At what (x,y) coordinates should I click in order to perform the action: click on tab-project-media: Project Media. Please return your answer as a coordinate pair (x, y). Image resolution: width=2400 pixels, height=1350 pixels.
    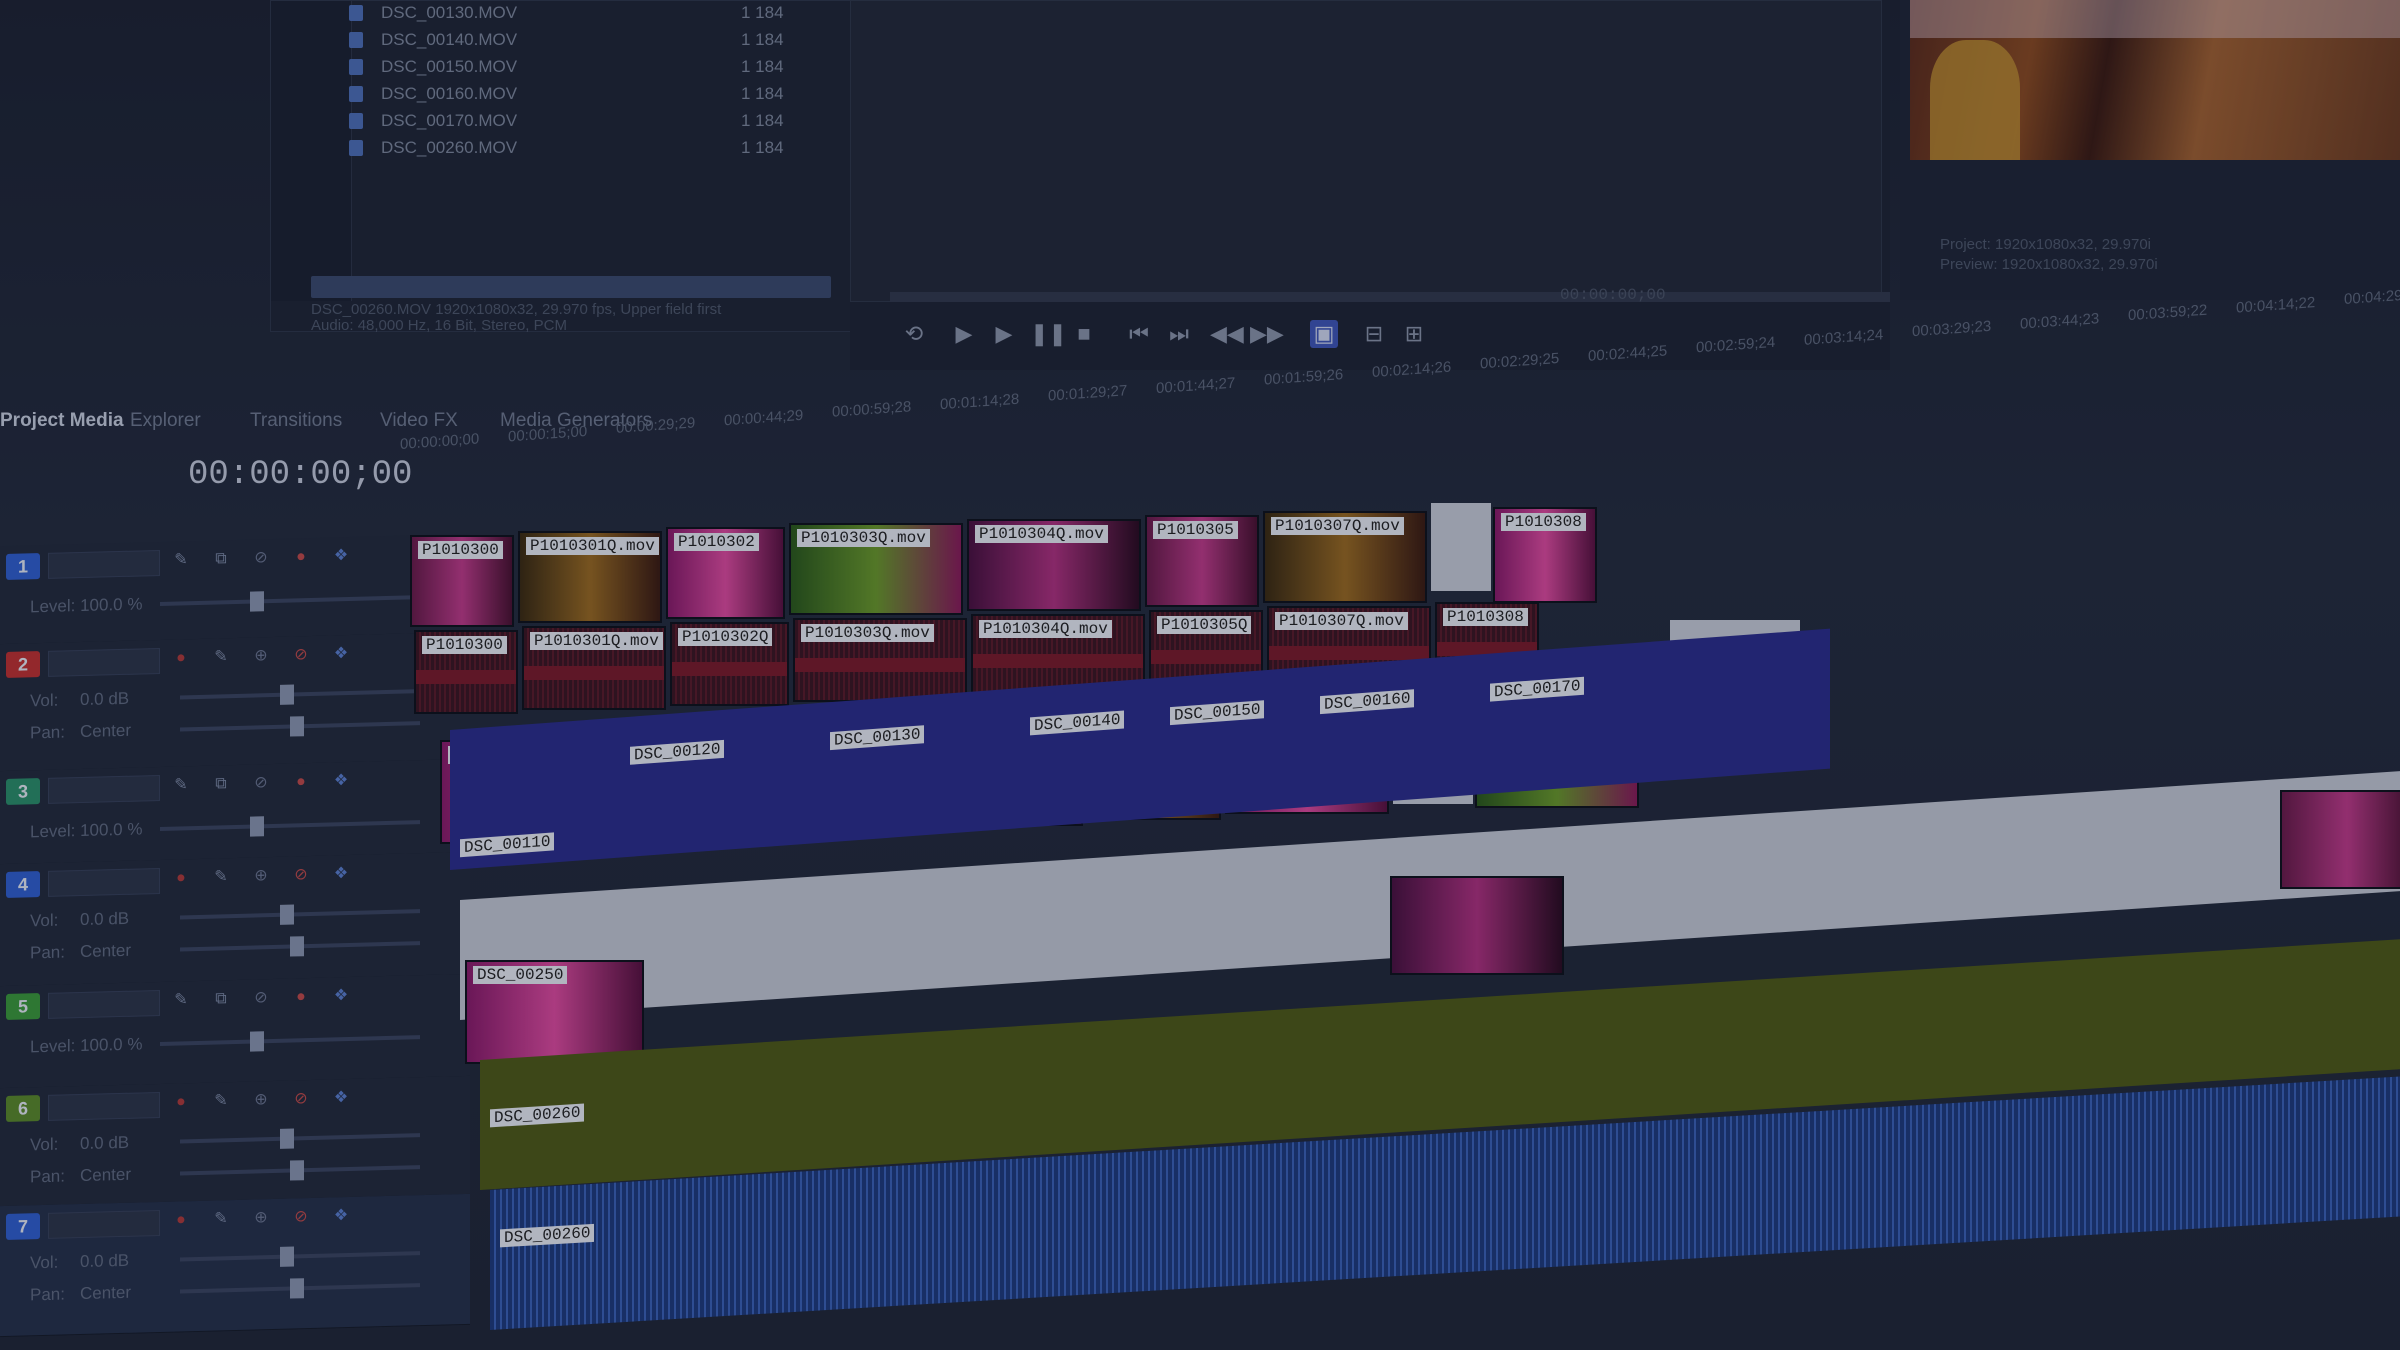
    Looking at the image, I should click on (62, 421).